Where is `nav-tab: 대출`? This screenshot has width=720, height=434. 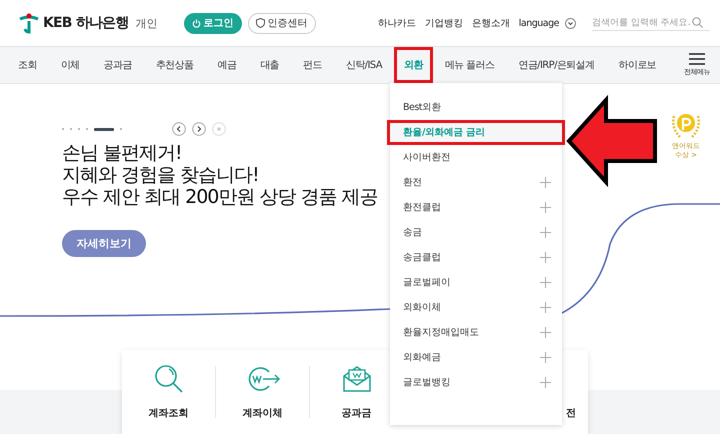 nav-tab: 대출 is located at coordinates (270, 65).